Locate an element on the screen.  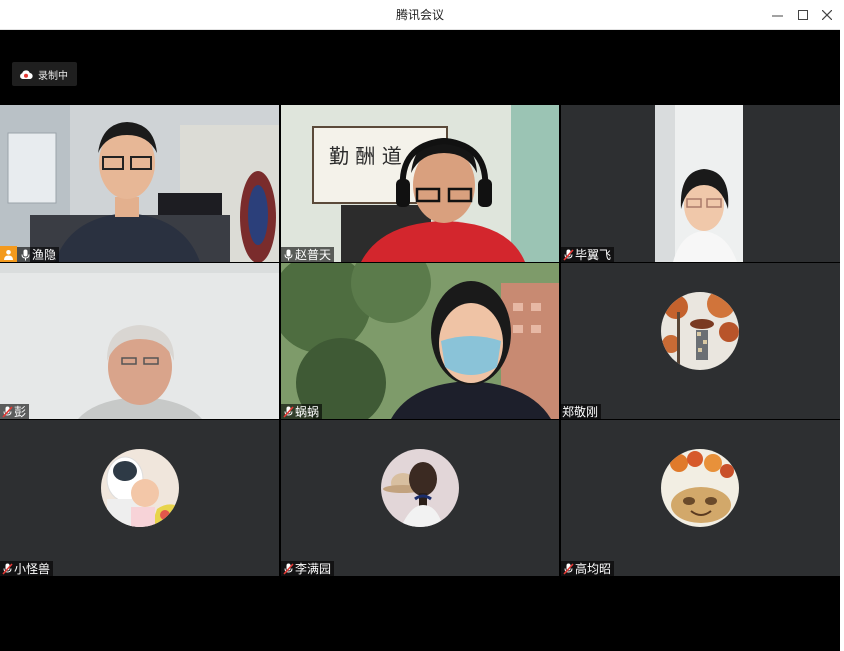
participant-tile: 蜗蜗 is located at coordinates (420, 341).